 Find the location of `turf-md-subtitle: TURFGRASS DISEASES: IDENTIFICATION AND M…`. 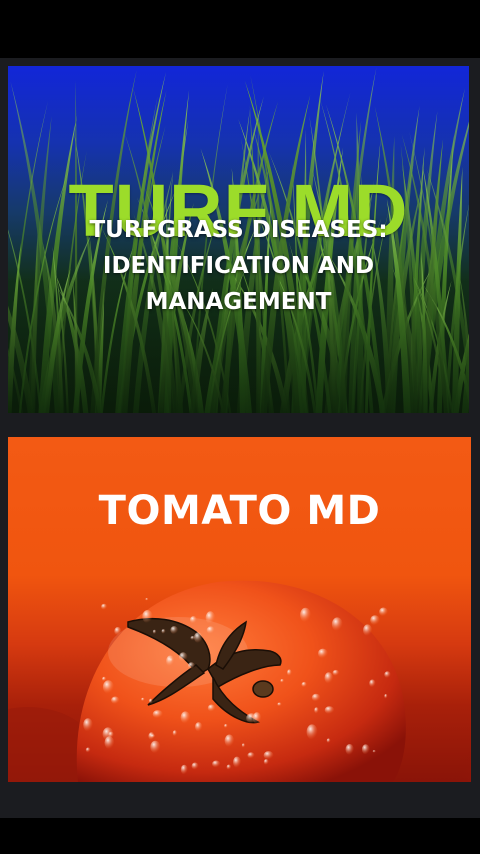

turf-md-subtitle: TURFGRASS DISEASES: IDENTIFICATION AND M… is located at coordinates (238, 266).